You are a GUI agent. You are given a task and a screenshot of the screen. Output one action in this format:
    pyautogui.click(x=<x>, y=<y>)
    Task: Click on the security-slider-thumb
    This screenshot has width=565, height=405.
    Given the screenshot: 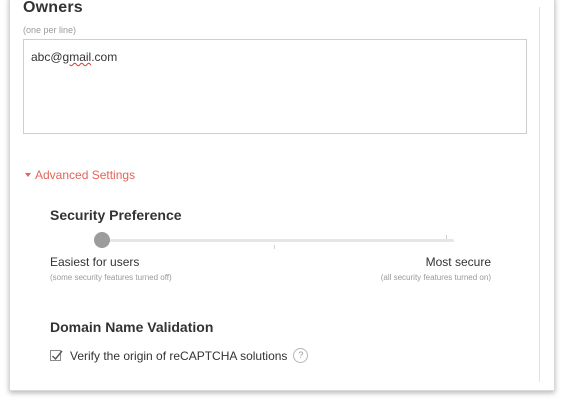 What is the action you would take?
    pyautogui.click(x=102, y=240)
    